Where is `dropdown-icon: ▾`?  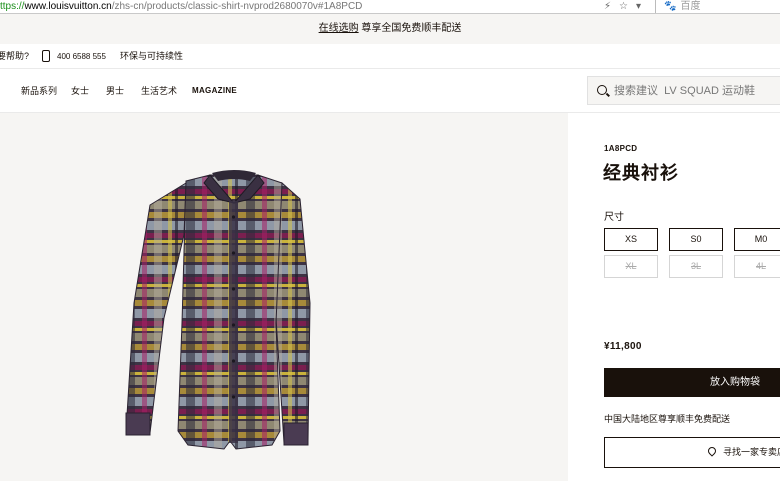 dropdown-icon: ▾ is located at coordinates (638, 6).